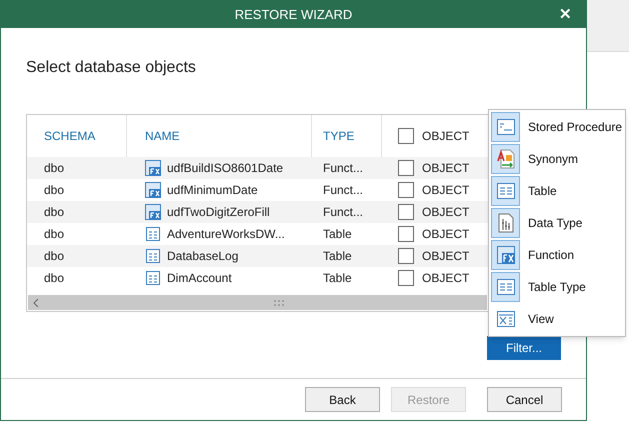  What do you see at coordinates (212, 190) in the screenshot?
I see `table-cell-text: udfMinimumDate` at bounding box center [212, 190].